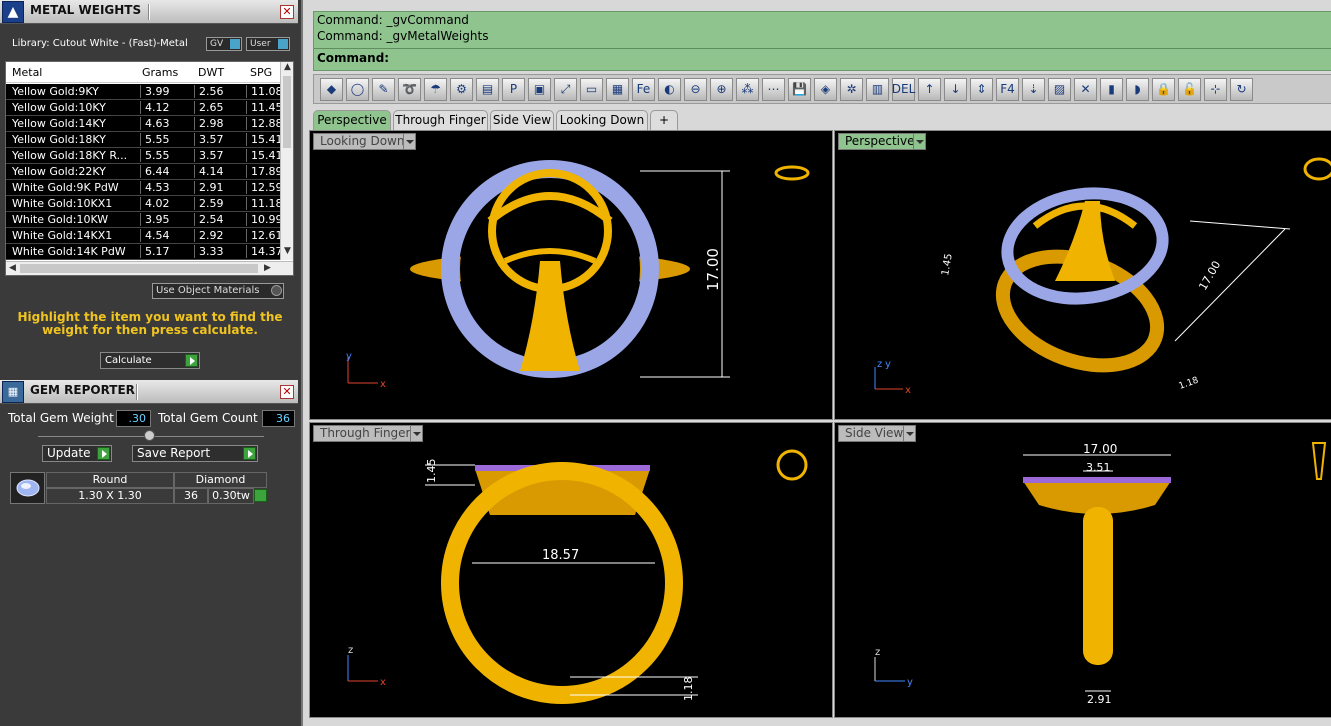 This screenshot has width=1331, height=726. What do you see at coordinates (166, 91) in the screenshot?
I see `grams-value: 3.99` at bounding box center [166, 91].